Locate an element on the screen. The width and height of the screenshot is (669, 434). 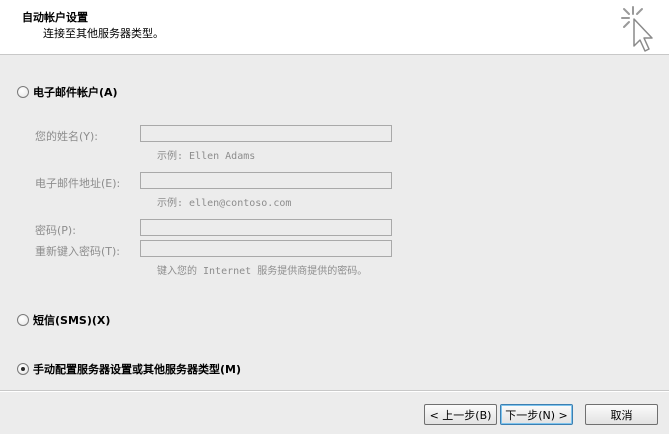
password-hint: 键入您的 Internet 服务提供商提供的密码。 is located at coordinates (262, 271).